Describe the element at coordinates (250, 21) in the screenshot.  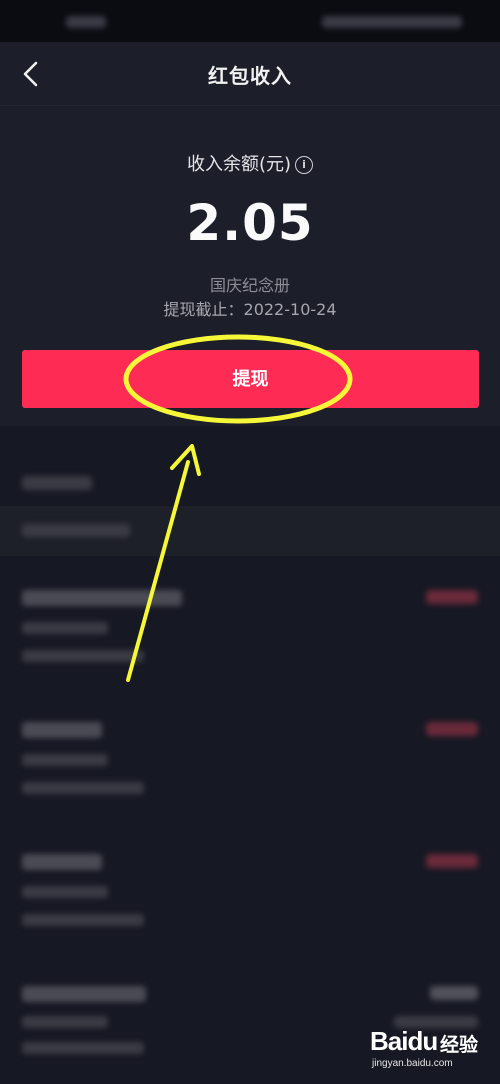
I see `status-bar` at that location.